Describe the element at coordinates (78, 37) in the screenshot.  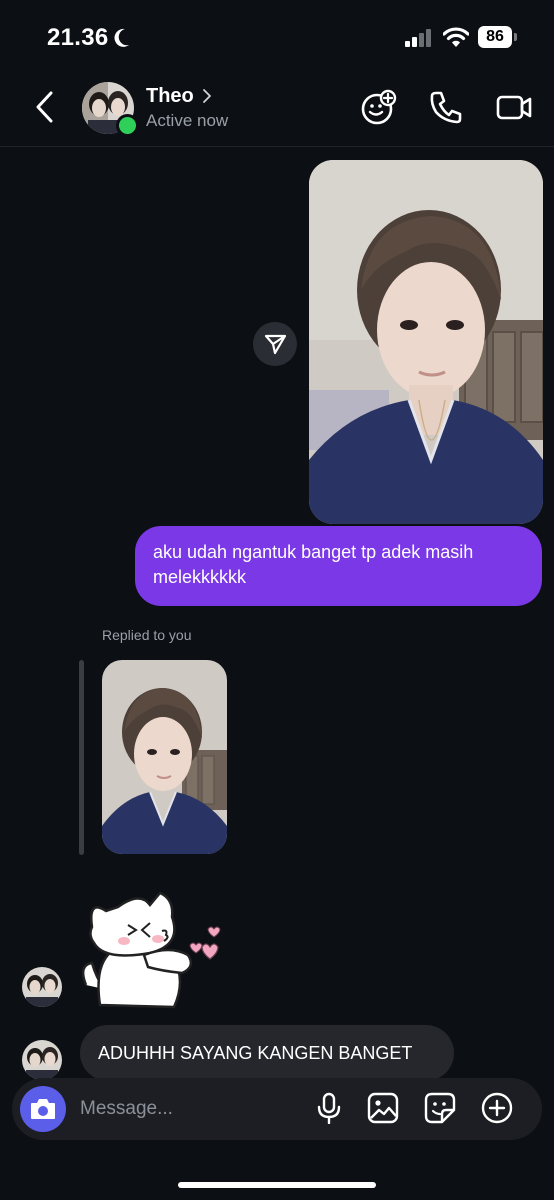
I see `status-time: 21.36` at that location.